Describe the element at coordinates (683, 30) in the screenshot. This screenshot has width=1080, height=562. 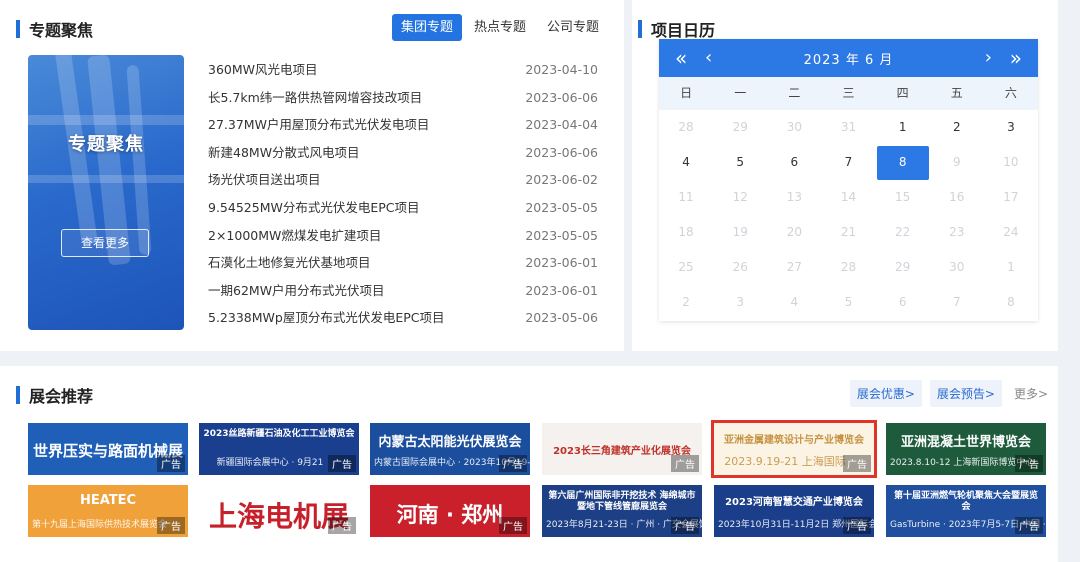
I see `calendar-panel-title: 项目日历` at that location.